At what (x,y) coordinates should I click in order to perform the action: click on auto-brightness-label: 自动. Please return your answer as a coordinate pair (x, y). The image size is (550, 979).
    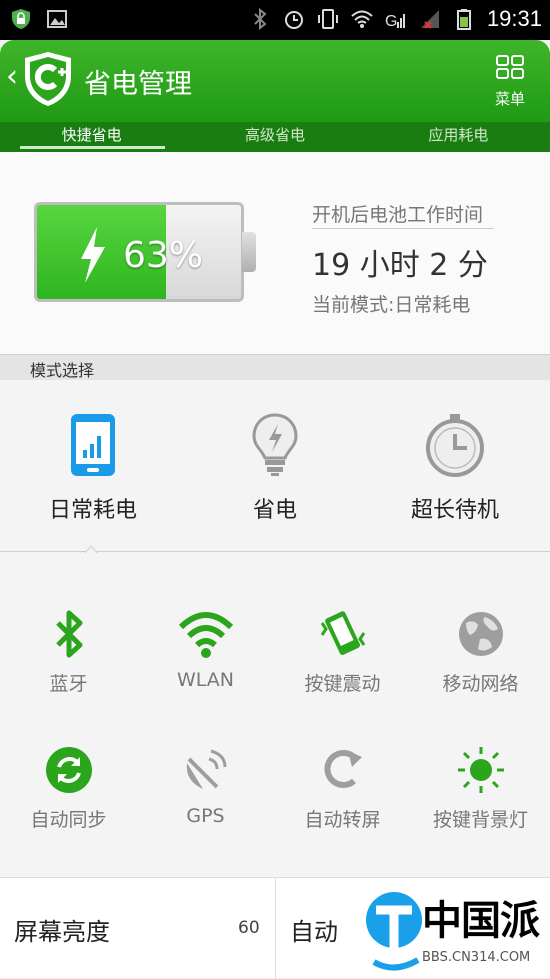
    Looking at the image, I should click on (314, 929).